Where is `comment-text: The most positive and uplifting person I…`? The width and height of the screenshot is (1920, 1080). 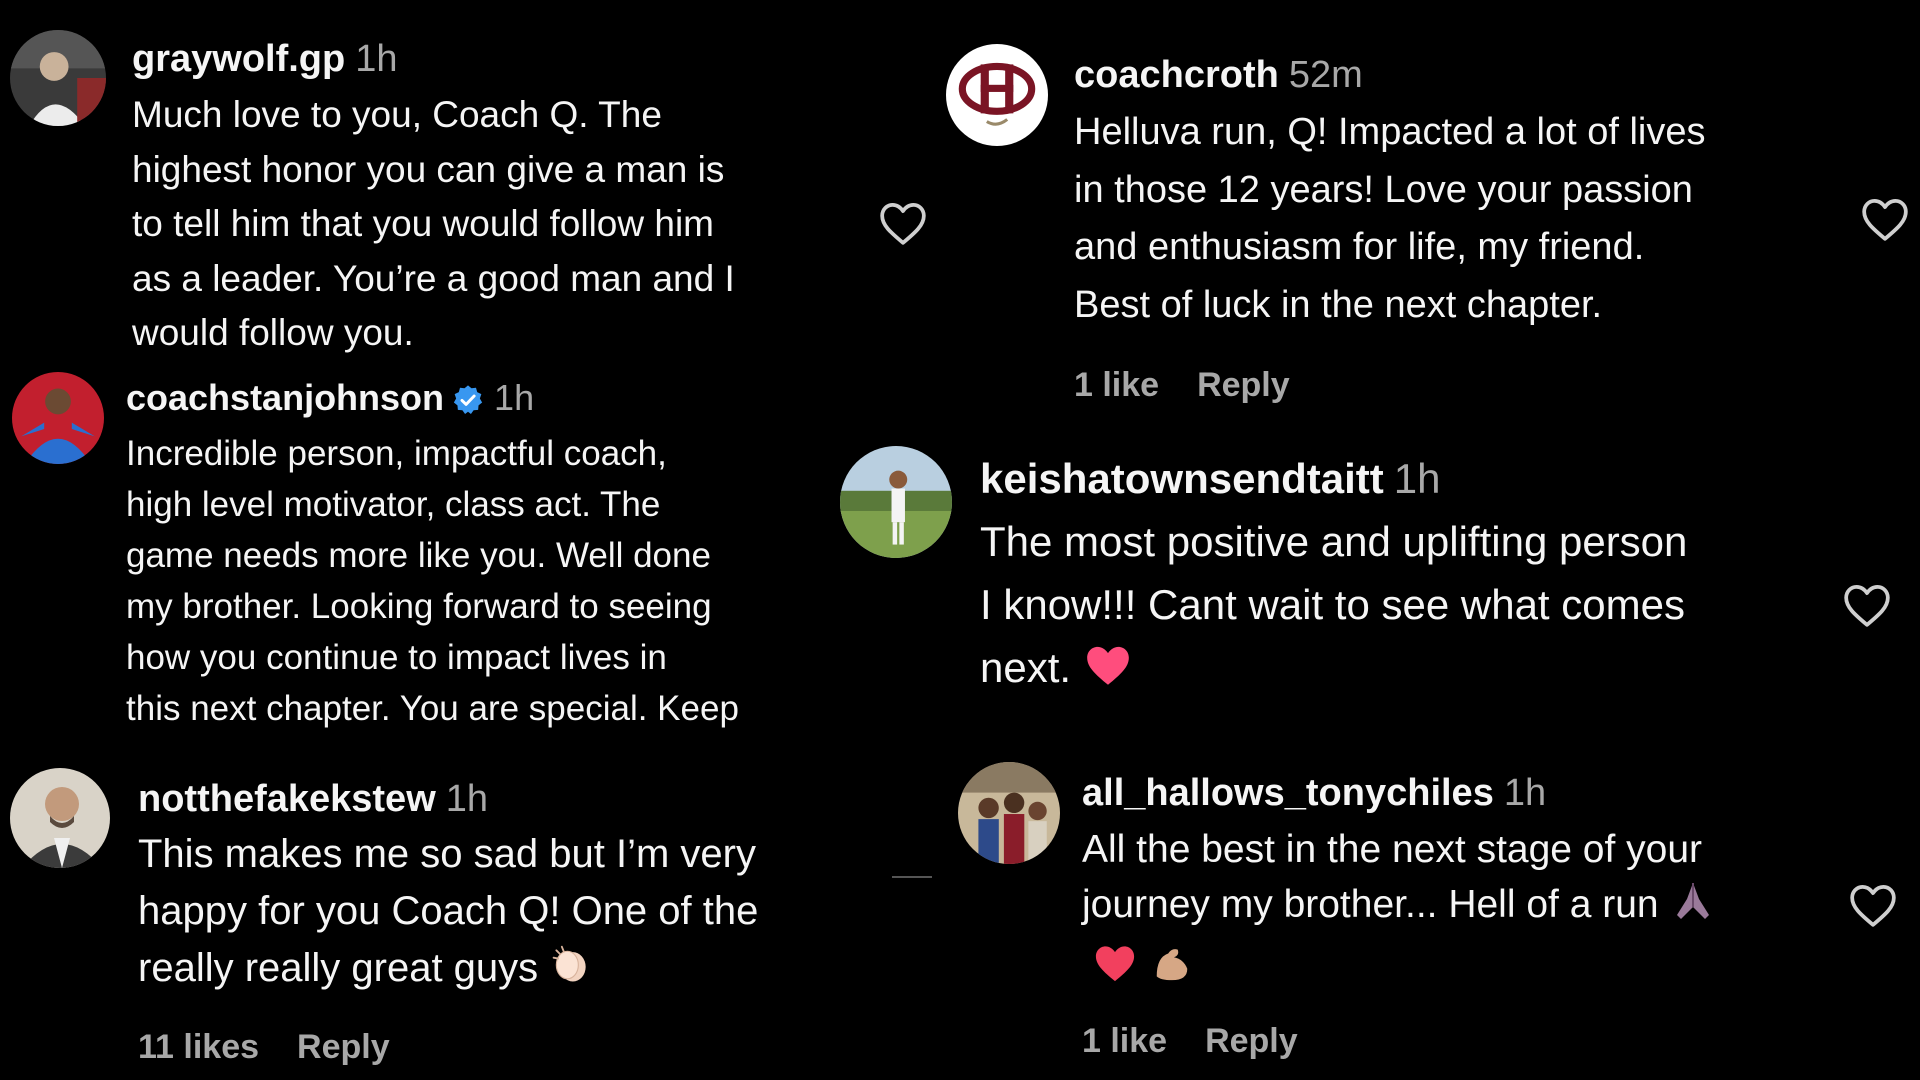
comment-text: The most positive and uplifting person I… is located at coordinates (1420, 607).